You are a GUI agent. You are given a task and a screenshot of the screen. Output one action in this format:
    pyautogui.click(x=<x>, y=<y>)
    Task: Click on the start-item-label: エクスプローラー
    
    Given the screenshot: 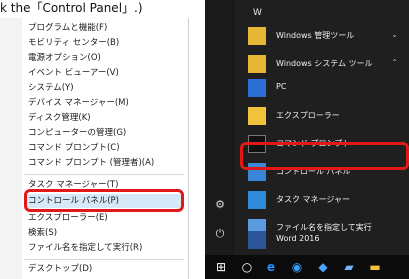 What is the action you would take?
    pyautogui.click(x=308, y=115)
    